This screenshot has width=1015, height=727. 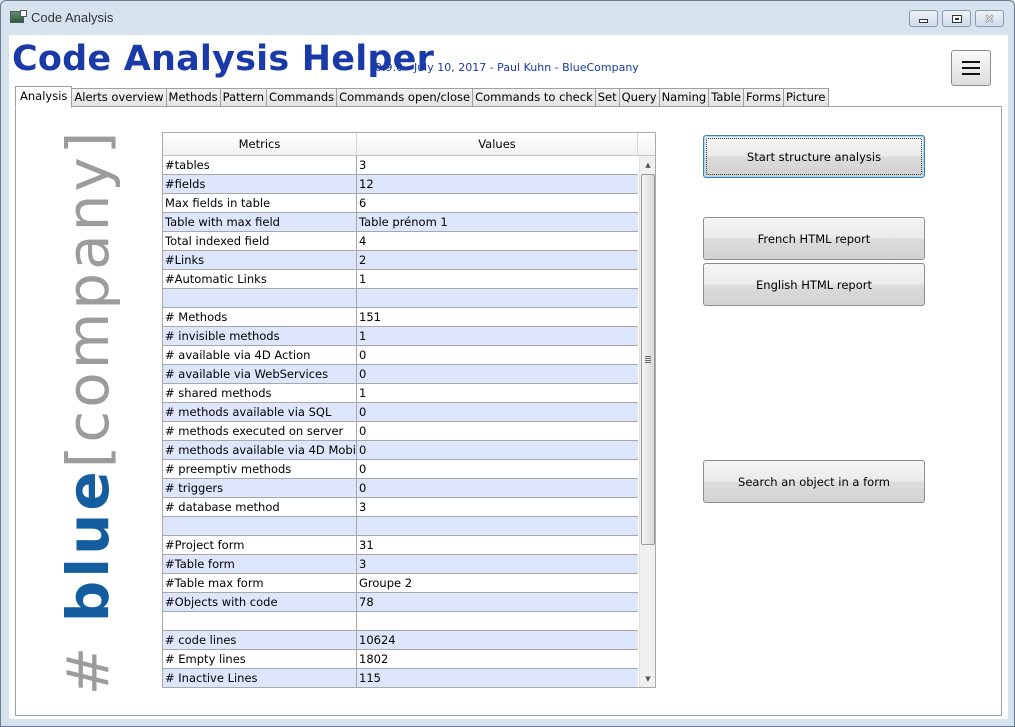 What do you see at coordinates (497, 640) in the screenshot?
I see `value-cell: 10624` at bounding box center [497, 640].